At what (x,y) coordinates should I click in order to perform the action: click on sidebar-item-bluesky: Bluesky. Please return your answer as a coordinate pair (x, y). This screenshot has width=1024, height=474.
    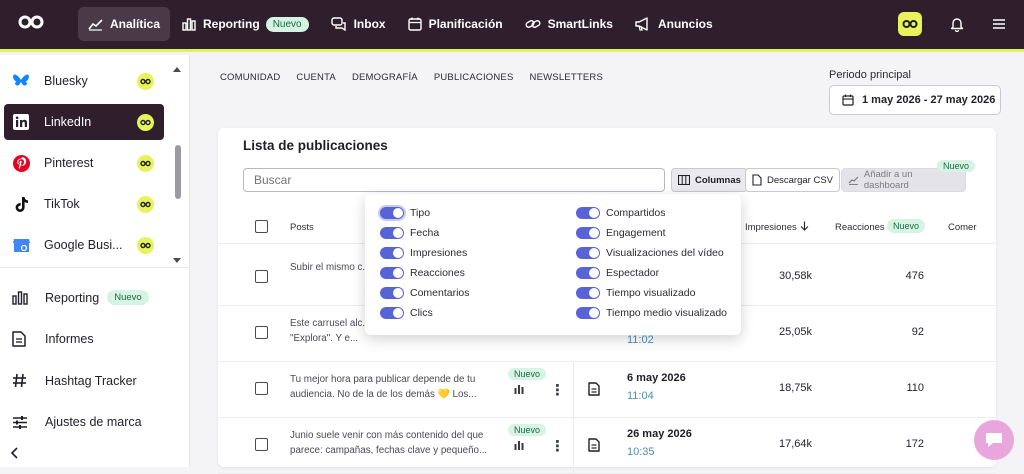
    Looking at the image, I should click on (84, 81).